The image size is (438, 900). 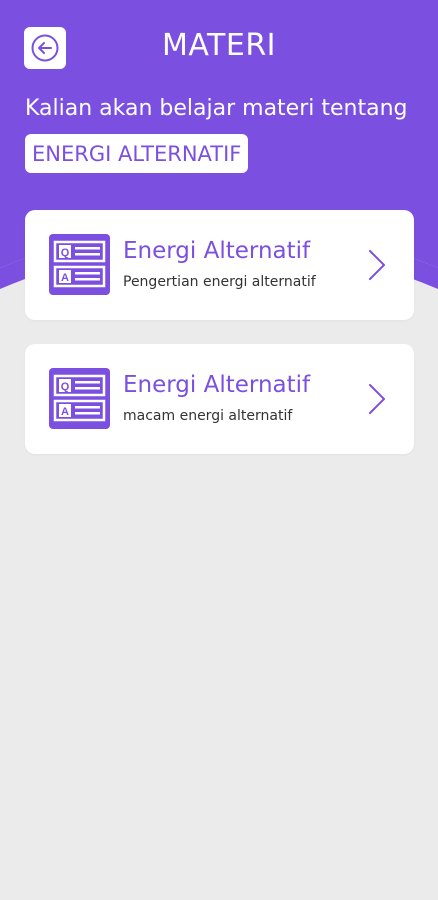 I want to click on intro-text: Kalian akan belajar materi tentang, so click(x=216, y=108).